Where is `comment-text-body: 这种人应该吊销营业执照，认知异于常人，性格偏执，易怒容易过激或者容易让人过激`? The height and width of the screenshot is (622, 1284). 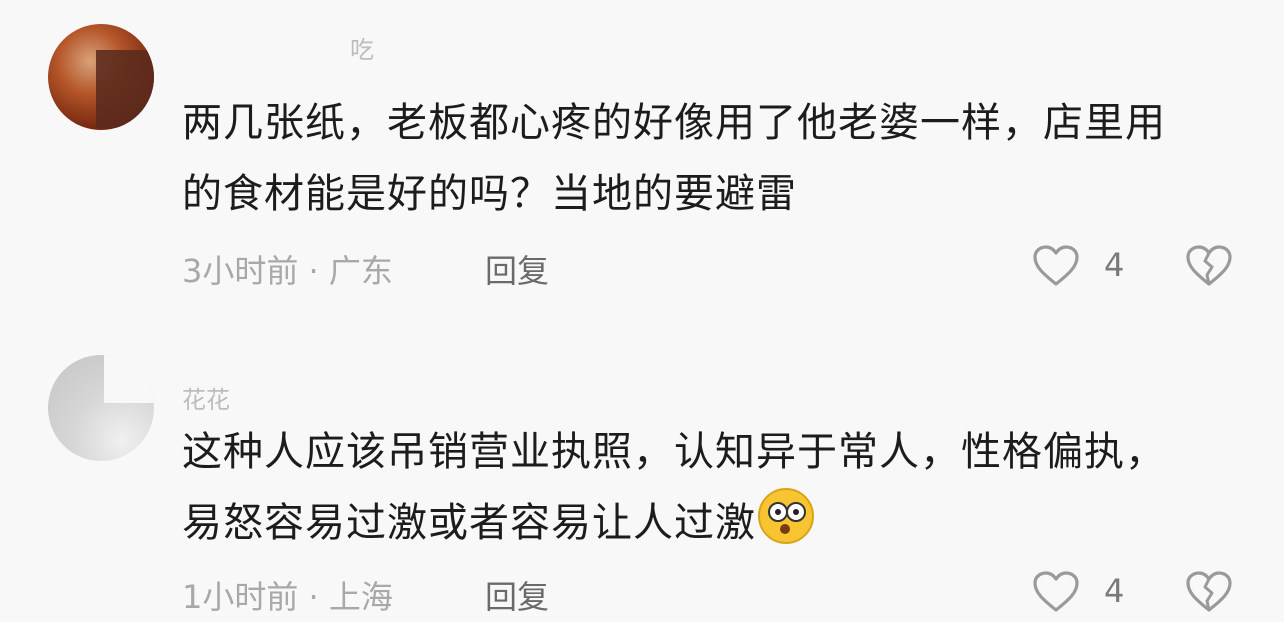
comment-text-body: 这种人应该吊销营业执照，认知异于常人，性格偏执，易怒容易过激或者容易让人过激 is located at coordinates (674, 487).